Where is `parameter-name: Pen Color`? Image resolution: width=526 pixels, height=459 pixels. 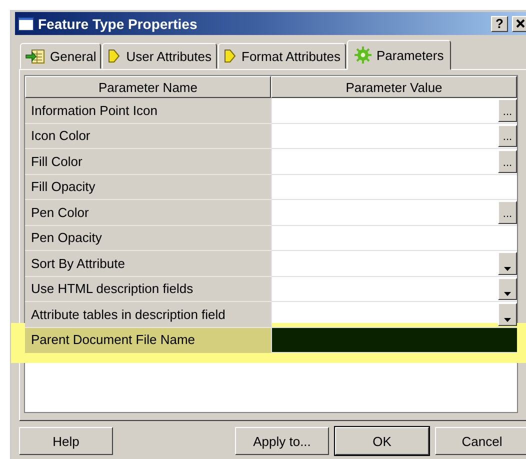
parameter-name: Pen Color is located at coordinates (148, 213).